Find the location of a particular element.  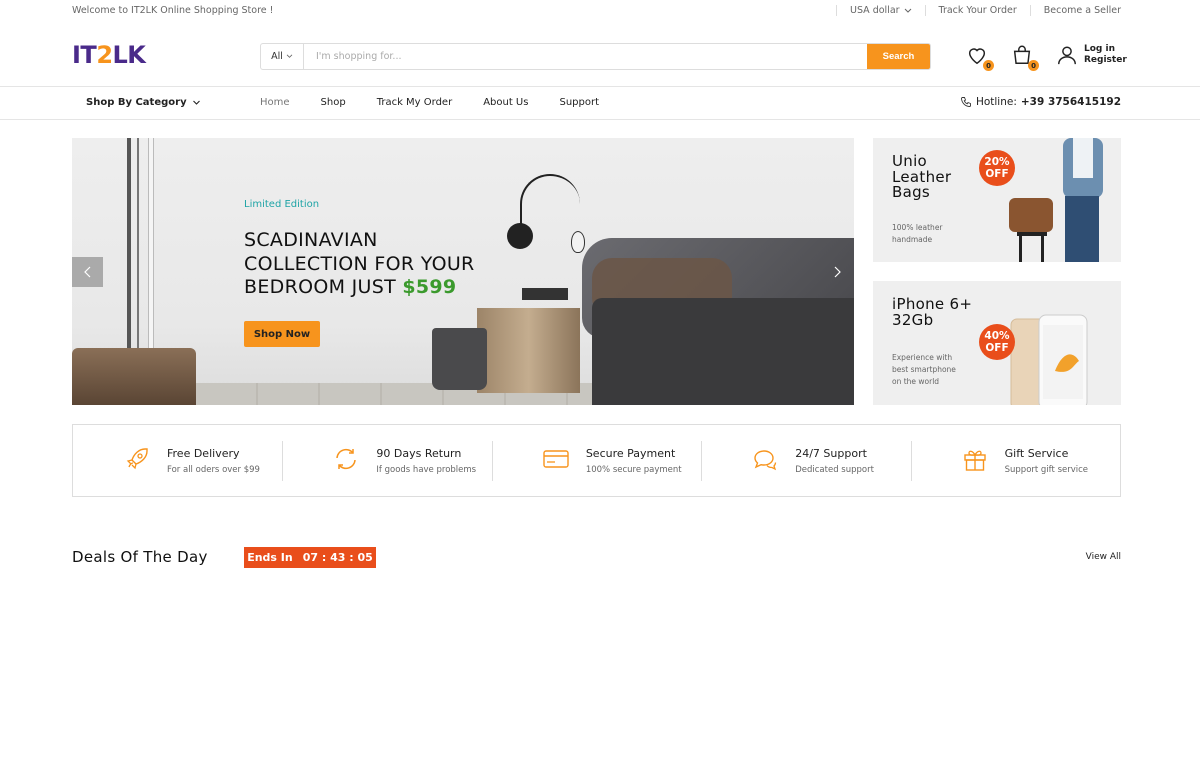

chevron-right-icon is located at coordinates (837, 272).